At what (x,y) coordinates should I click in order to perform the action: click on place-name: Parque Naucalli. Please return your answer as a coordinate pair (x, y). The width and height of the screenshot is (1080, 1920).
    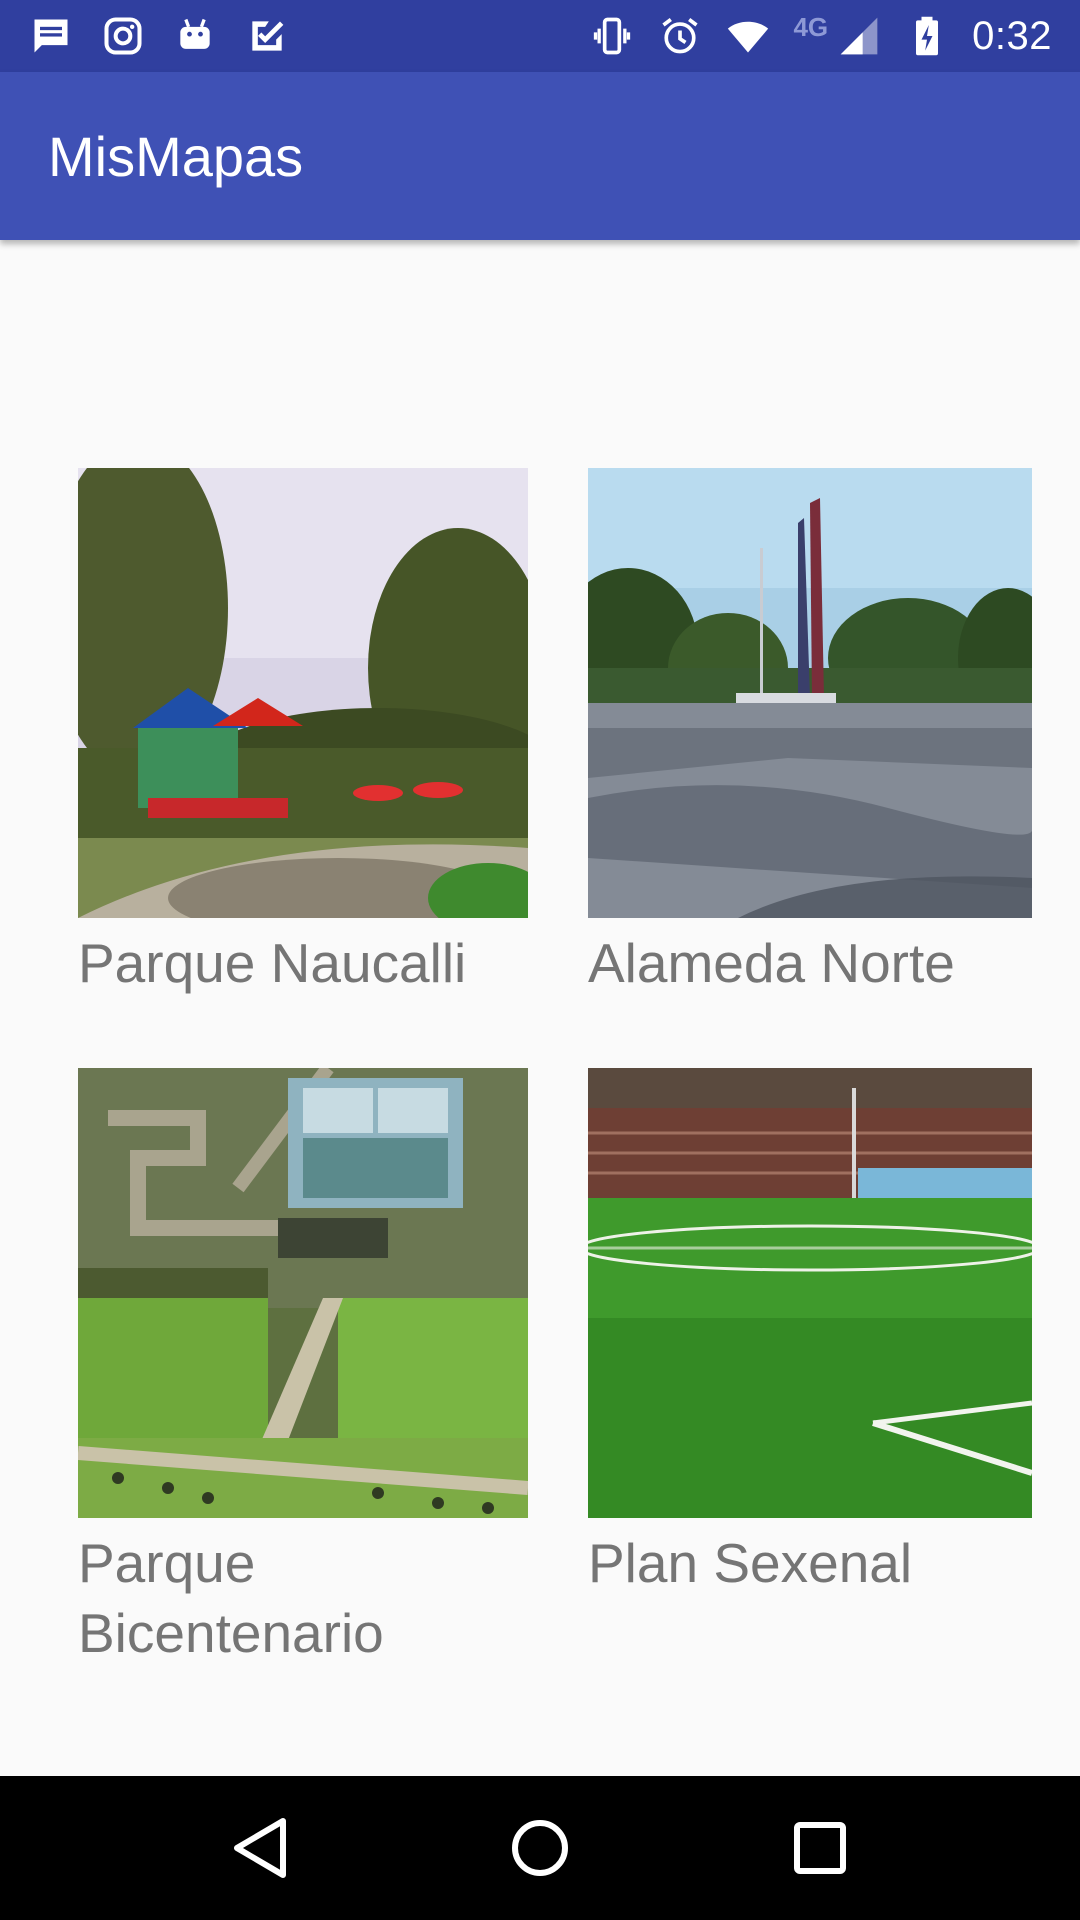
    Looking at the image, I should click on (272, 963).